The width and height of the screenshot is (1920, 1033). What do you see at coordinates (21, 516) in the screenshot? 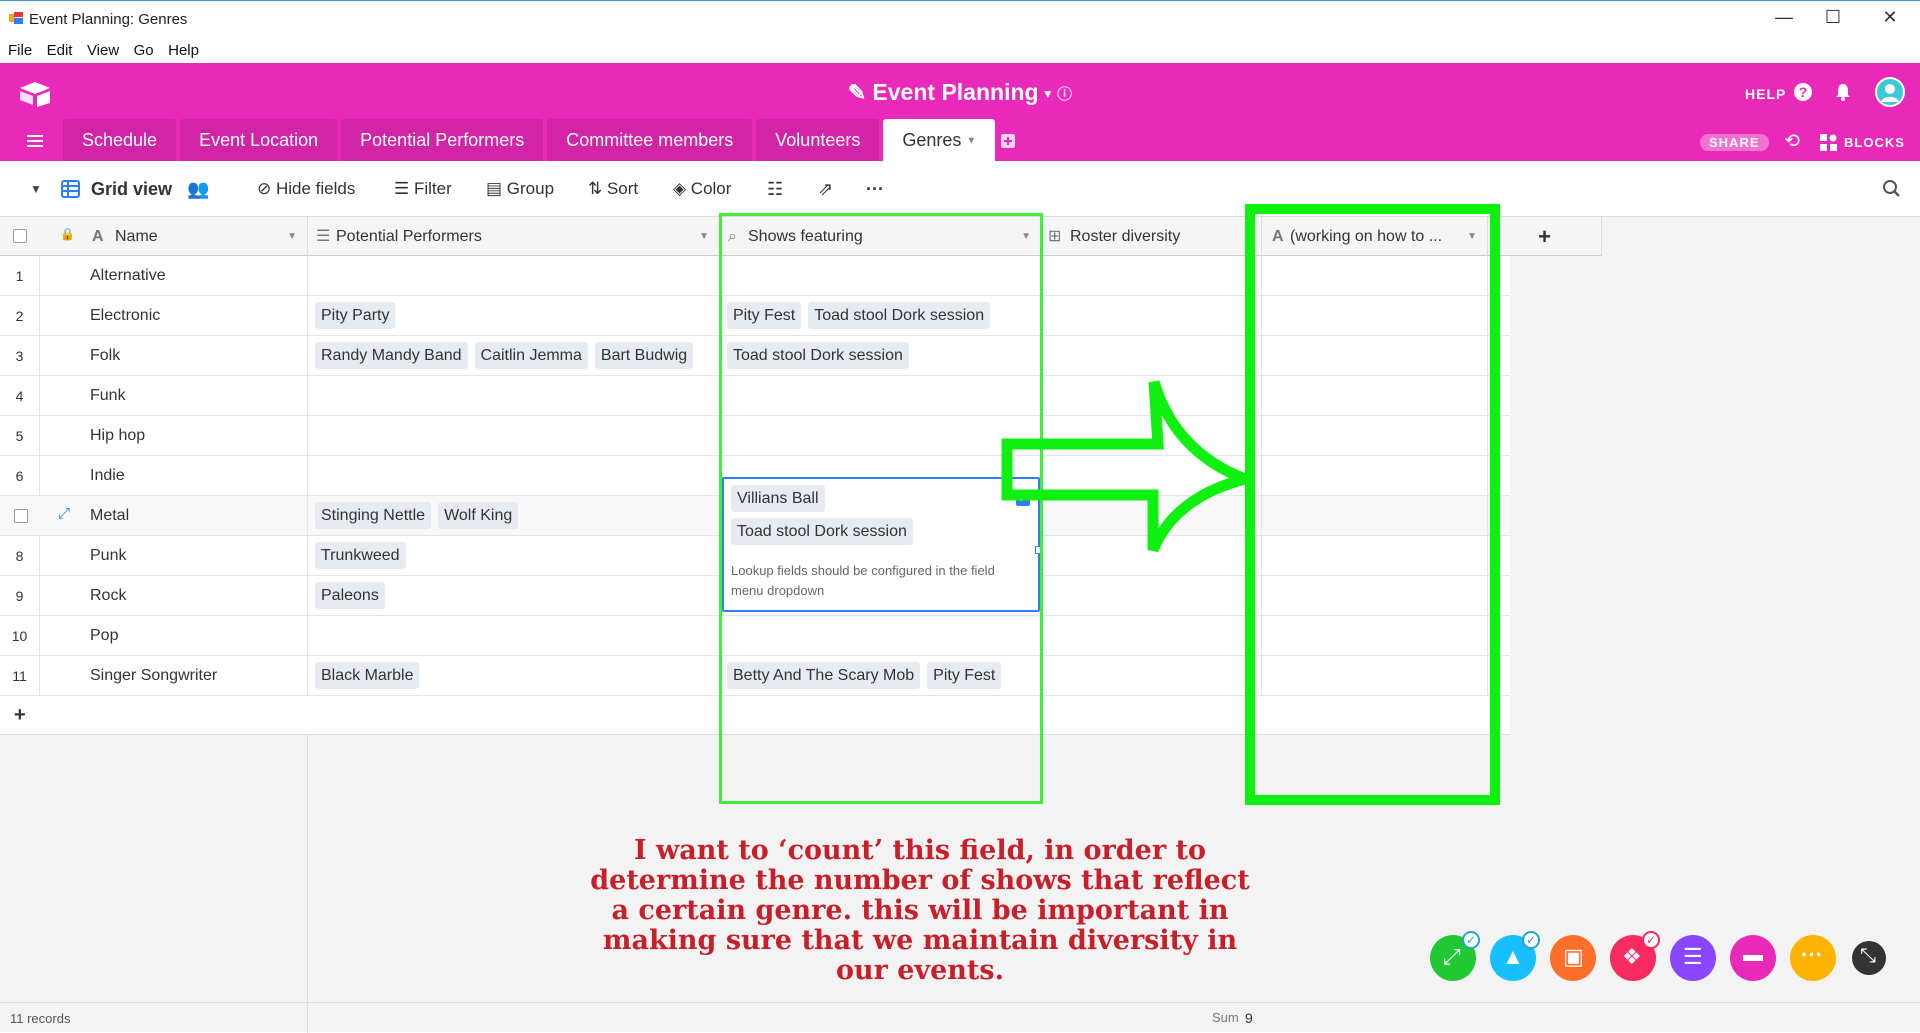
I see `row-checkbox` at bounding box center [21, 516].